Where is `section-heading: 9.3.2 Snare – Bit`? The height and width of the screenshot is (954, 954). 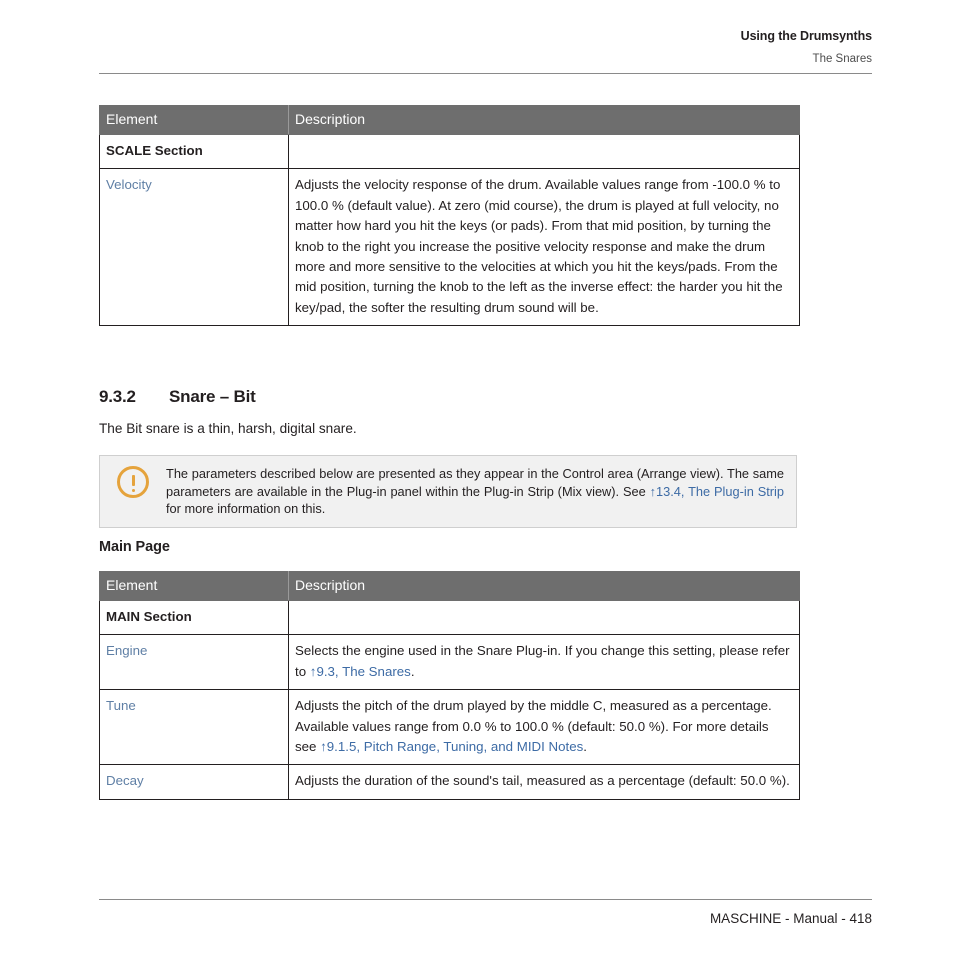
section-heading: 9.3.2 Snare – Bit is located at coordinates (177, 397).